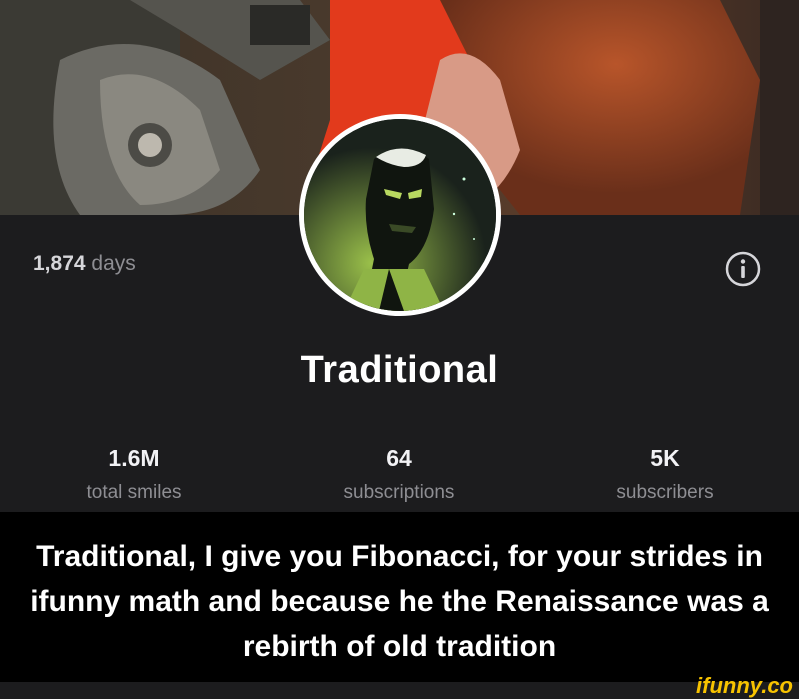 Image resolution: width=799 pixels, height=699 pixels. I want to click on days-label: days, so click(113, 263).